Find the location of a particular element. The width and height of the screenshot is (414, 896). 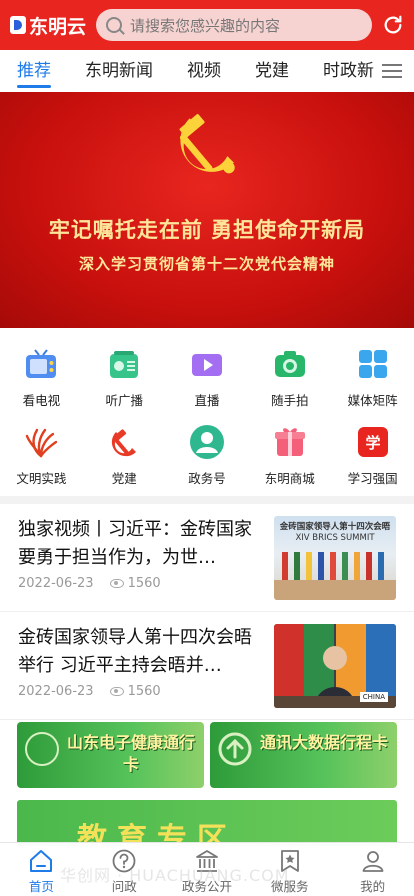

news-thumbnail: CHINA is located at coordinates (335, 666).